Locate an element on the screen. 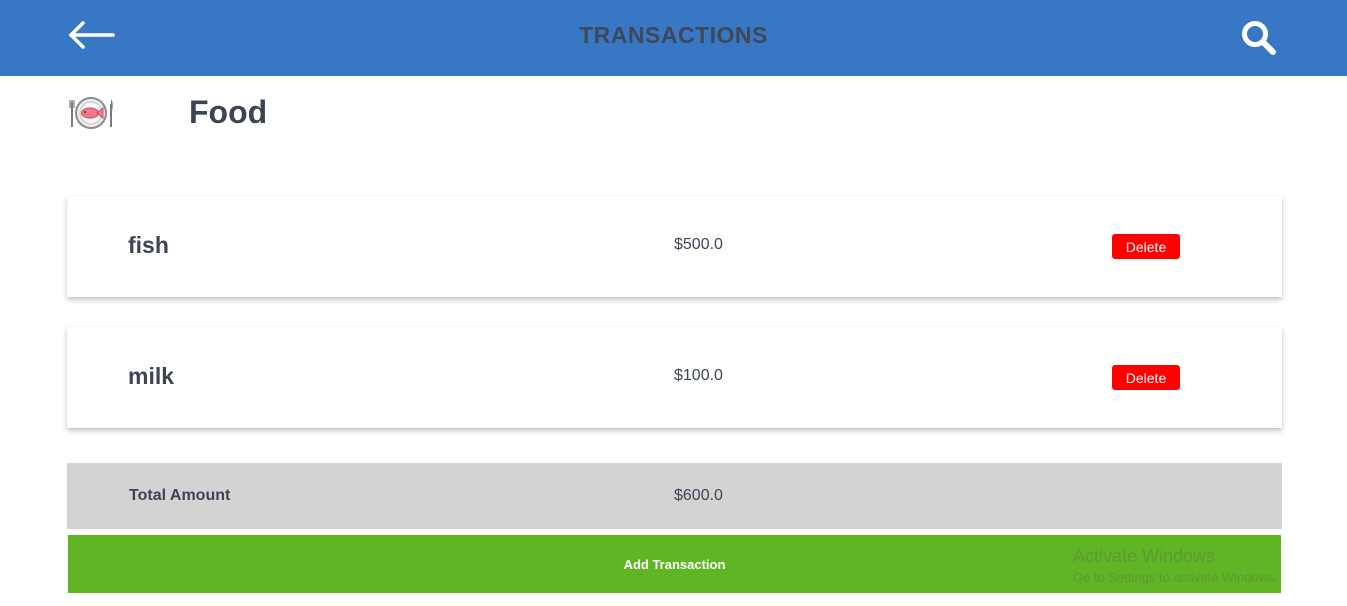  total-bar: Total Amount $600.0 is located at coordinates (674, 496).